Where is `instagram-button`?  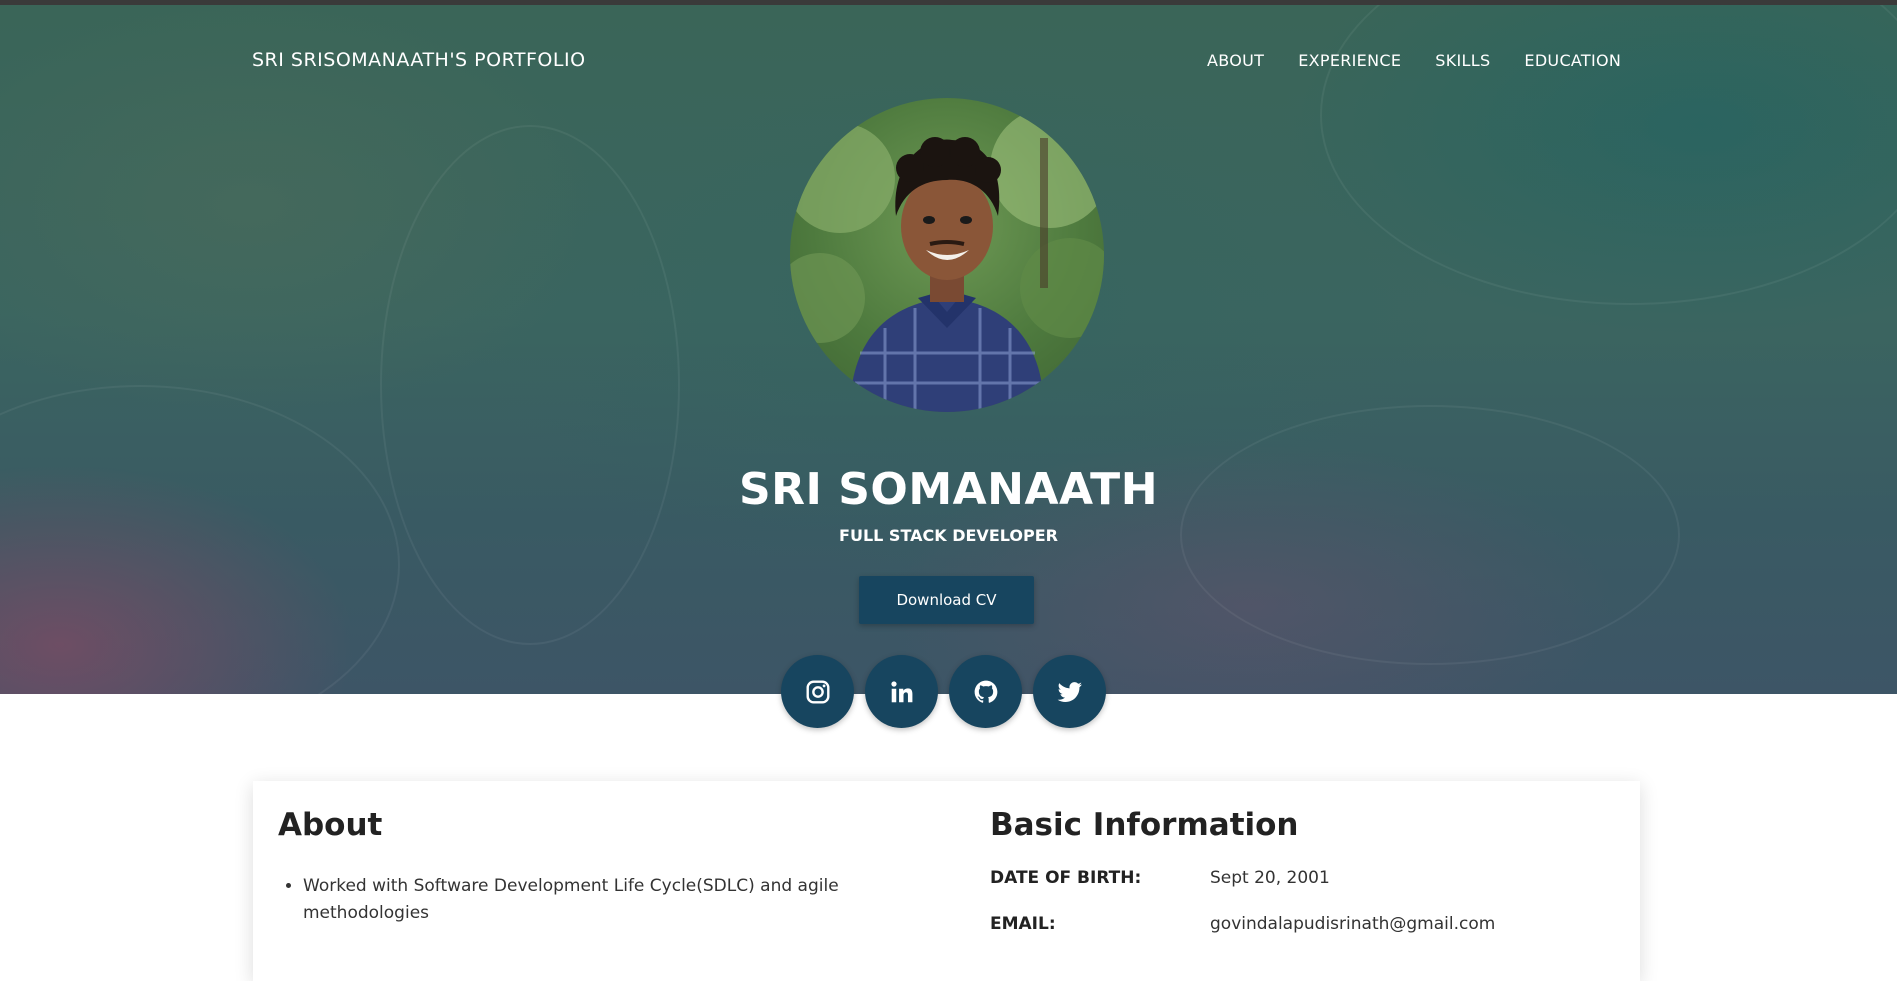 instagram-button is located at coordinates (817, 691).